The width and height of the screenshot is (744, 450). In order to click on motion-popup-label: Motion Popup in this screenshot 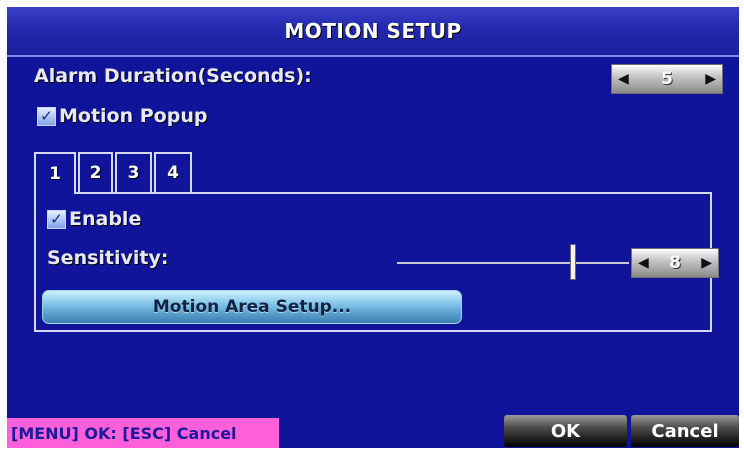, I will do `click(133, 116)`.